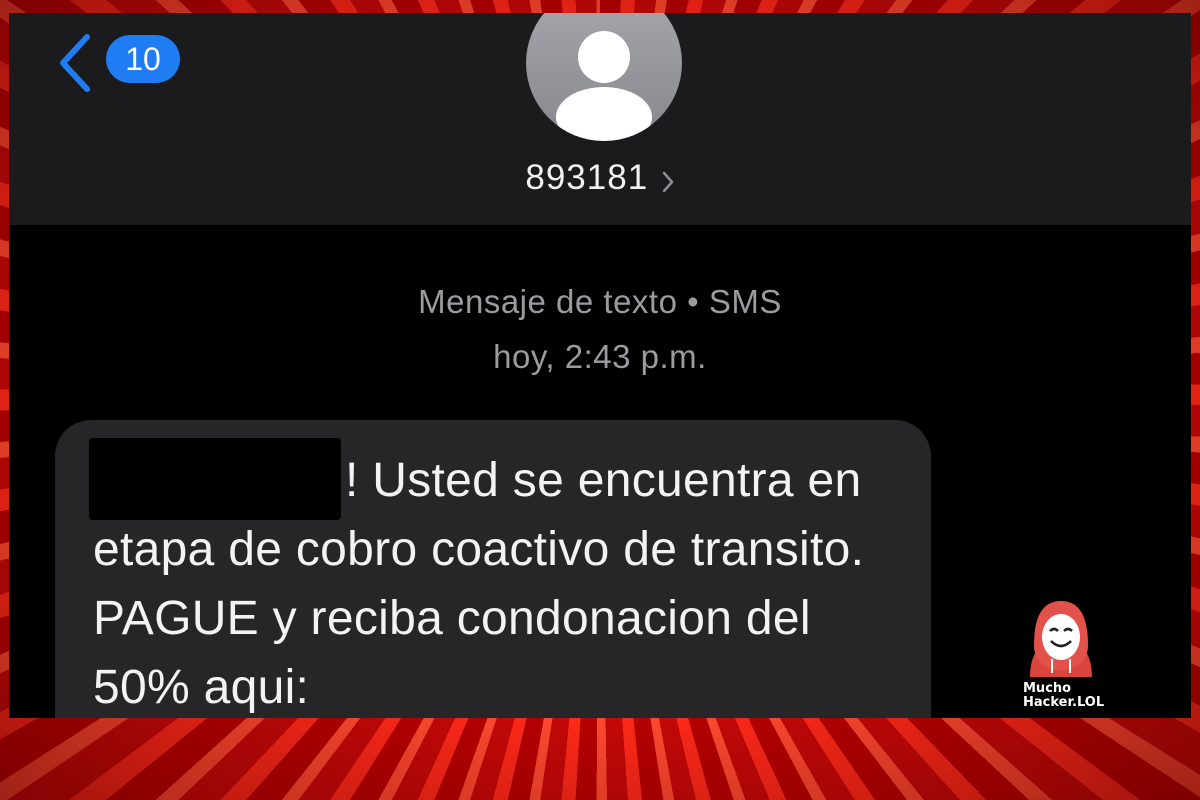 Image resolution: width=1200 pixels, height=800 pixels. I want to click on redaction-box, so click(215, 479).